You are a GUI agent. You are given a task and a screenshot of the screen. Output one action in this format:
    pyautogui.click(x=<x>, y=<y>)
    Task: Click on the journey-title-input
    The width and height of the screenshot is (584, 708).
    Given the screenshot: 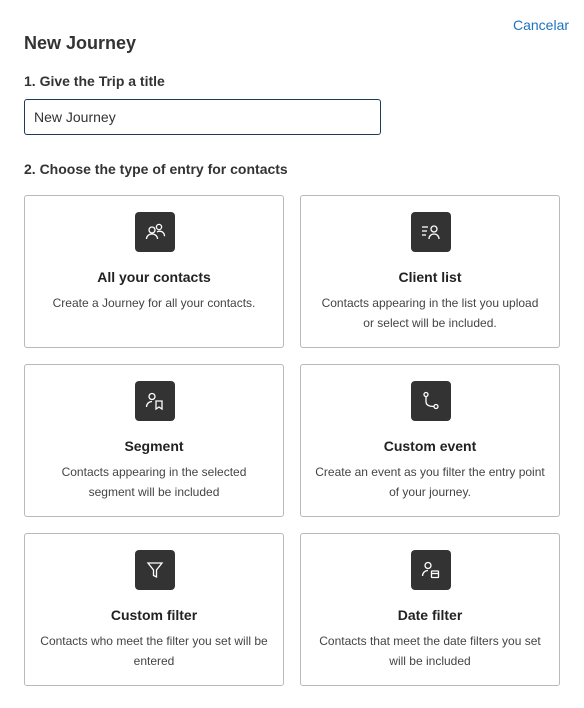 What is the action you would take?
    pyautogui.click(x=202, y=117)
    